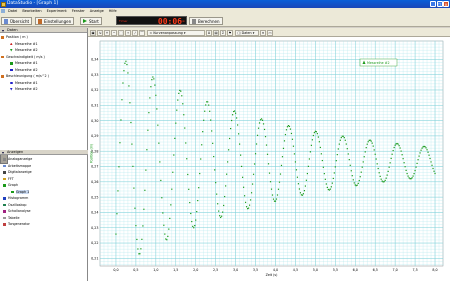  Describe the element at coordinates (176, 32) in the screenshot. I see `curve-fit-select: ≈ Kurvenanpassung ▾` at that location.